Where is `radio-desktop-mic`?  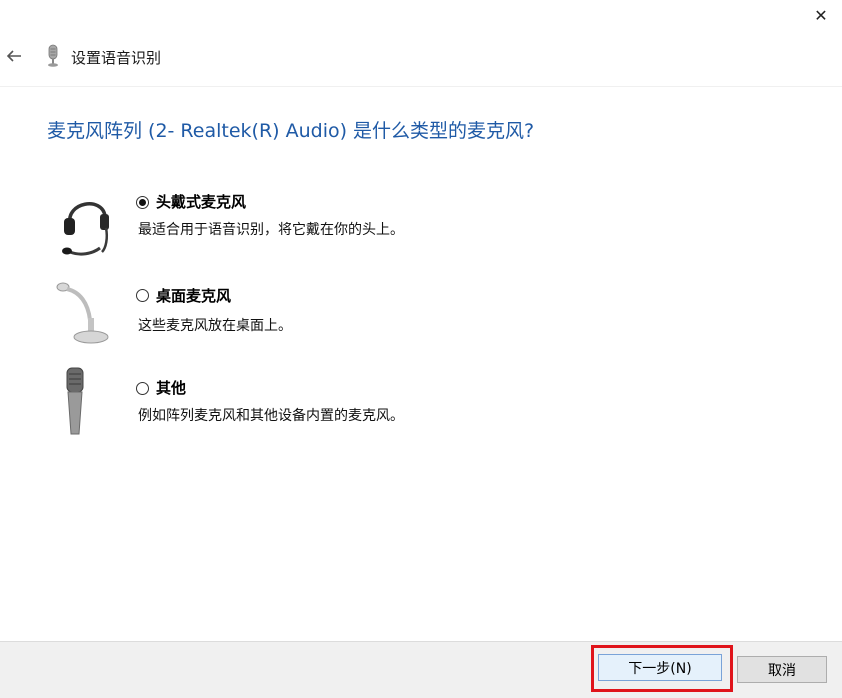 radio-desktop-mic is located at coordinates (142, 295).